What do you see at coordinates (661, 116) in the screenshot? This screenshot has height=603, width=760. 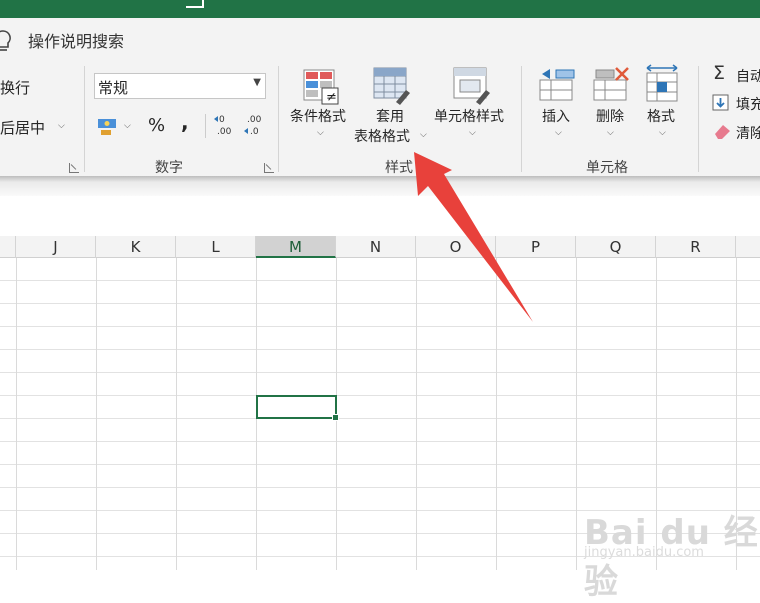 I see `format-button: 格式` at bounding box center [661, 116].